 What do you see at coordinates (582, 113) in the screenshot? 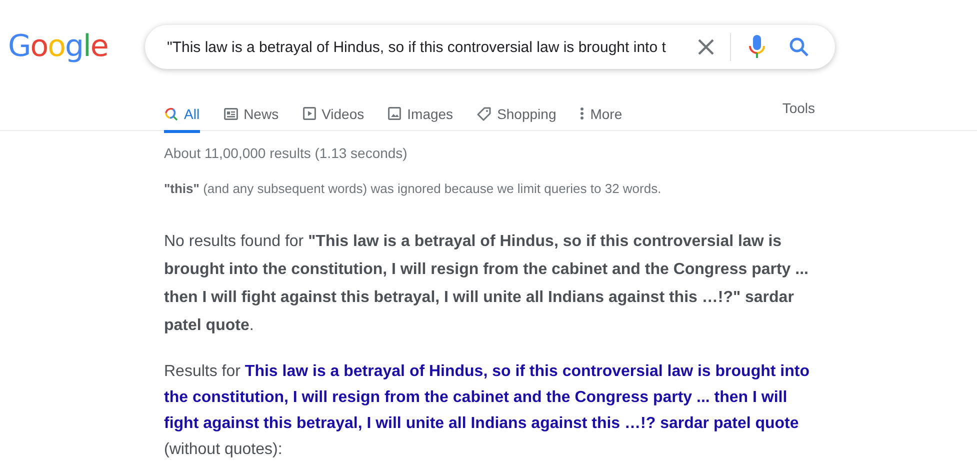
I see `more-icon` at bounding box center [582, 113].